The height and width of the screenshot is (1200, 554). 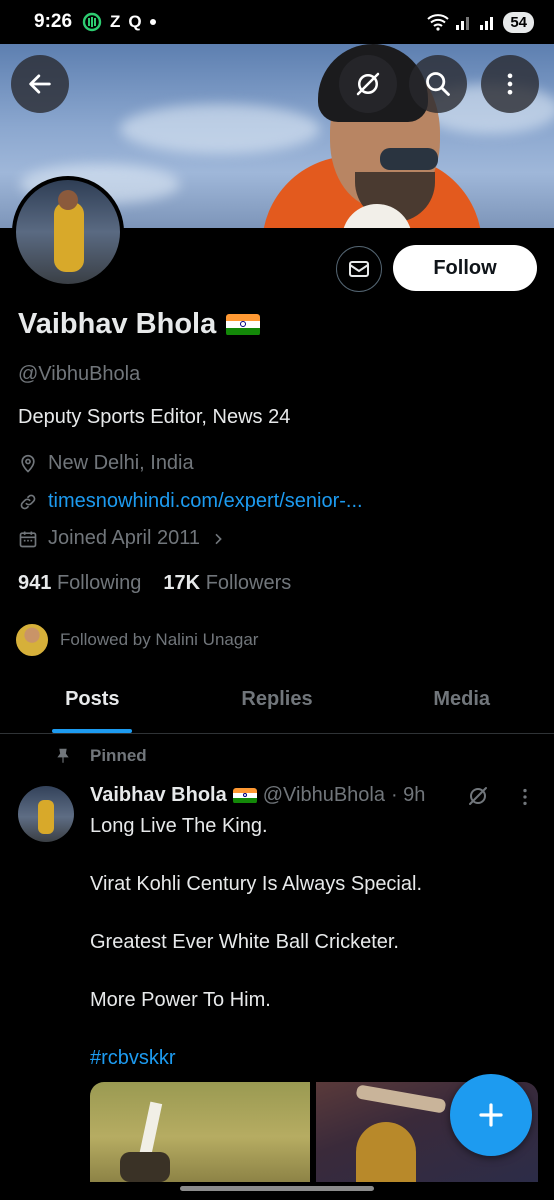 I want to click on mail-icon, so click(x=359, y=269).